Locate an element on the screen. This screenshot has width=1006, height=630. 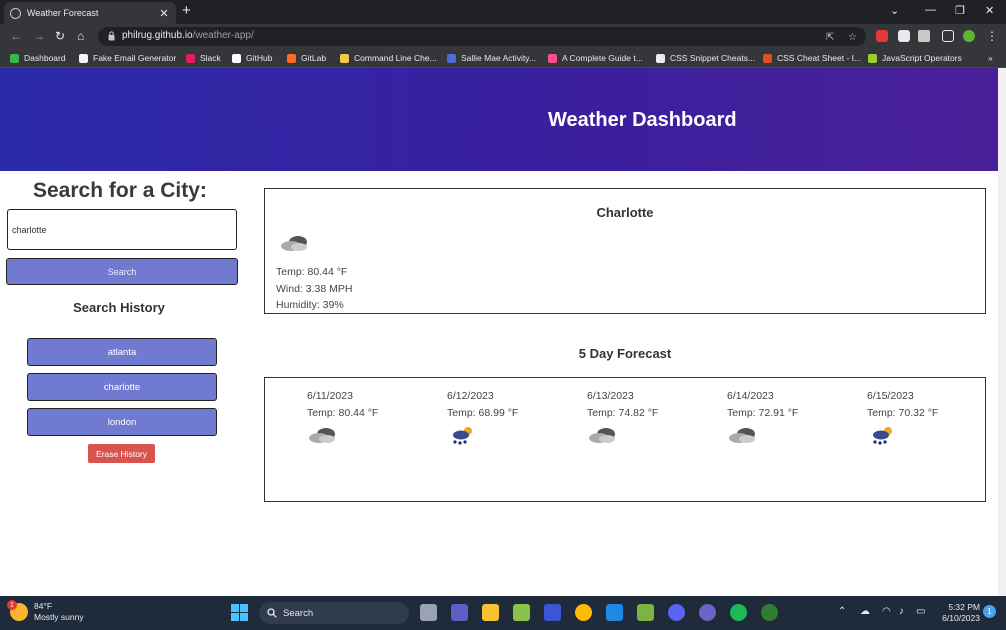
mongodb-icon is located at coordinates (769, 612).